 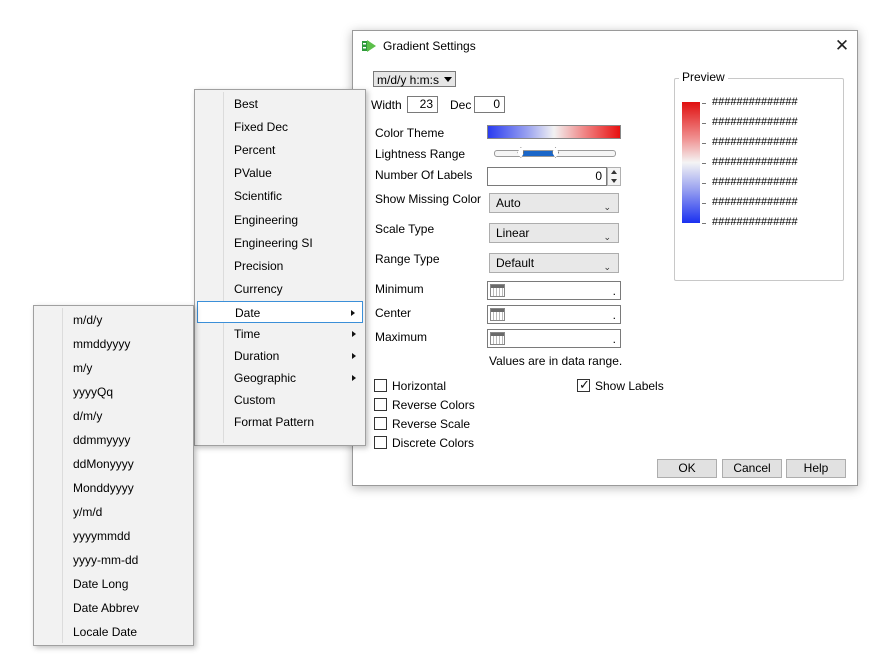 What do you see at coordinates (280, 334) in the screenshot?
I see `format-menu-item-time: Time` at bounding box center [280, 334].